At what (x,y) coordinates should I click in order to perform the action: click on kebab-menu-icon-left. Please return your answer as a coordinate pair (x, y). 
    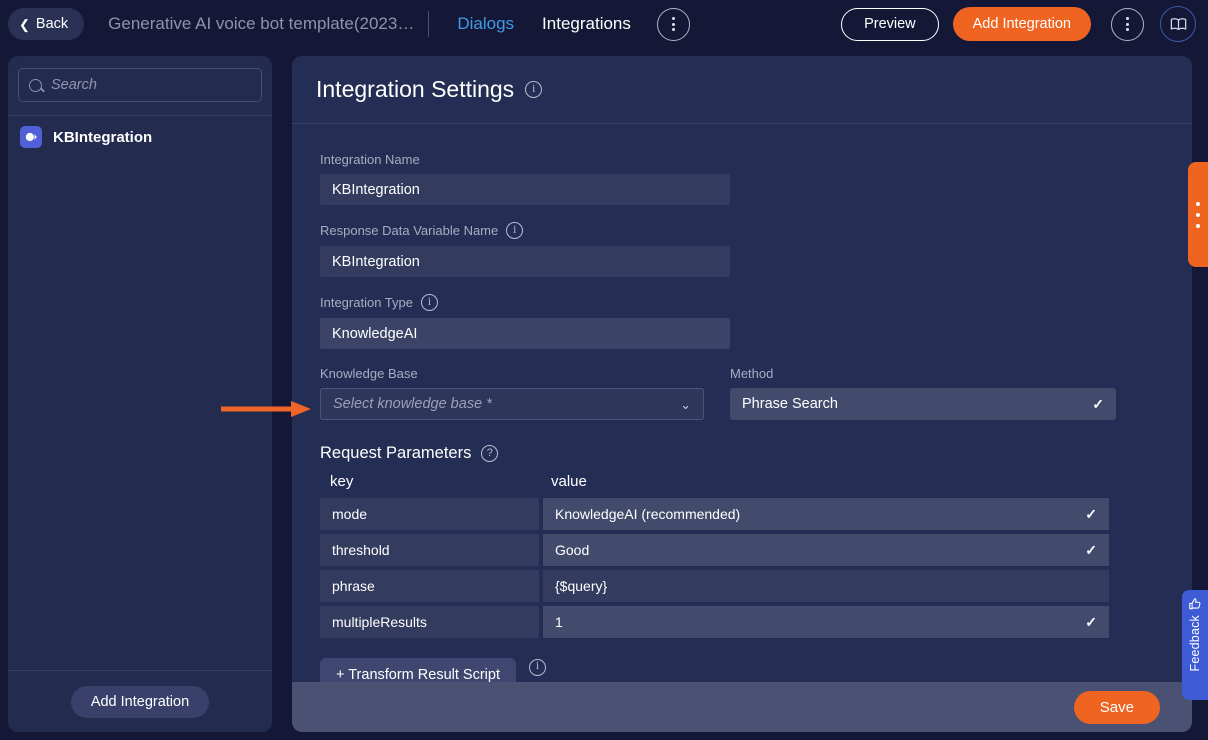
    Looking at the image, I should click on (673, 24).